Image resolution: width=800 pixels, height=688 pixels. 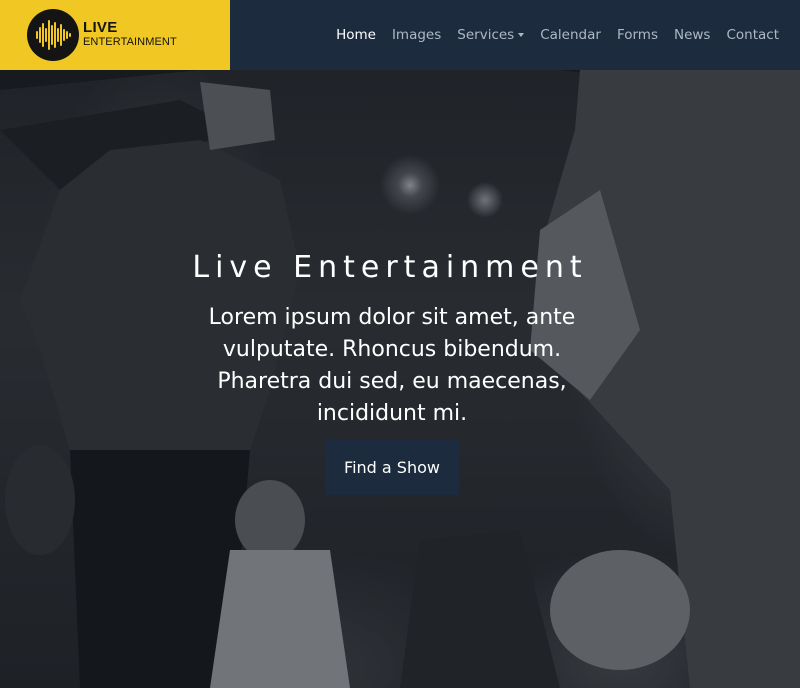 I want to click on brand-logo-link: LIVE ENTERTAINMENT, so click(x=115, y=35).